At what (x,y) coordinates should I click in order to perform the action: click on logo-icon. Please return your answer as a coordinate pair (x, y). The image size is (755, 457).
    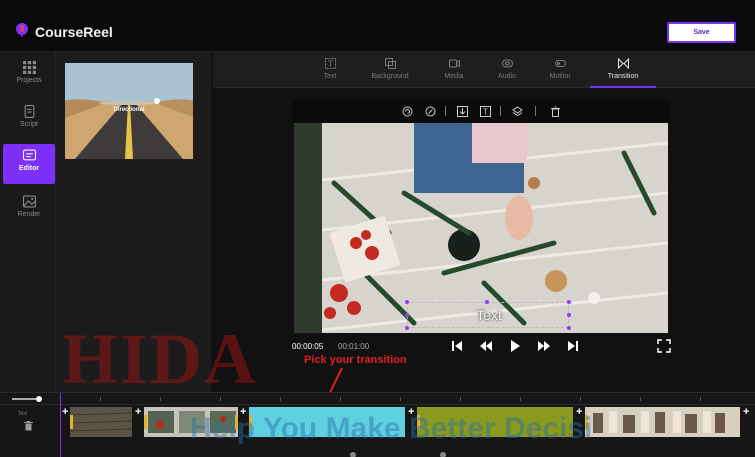
    Looking at the image, I should click on (22, 30).